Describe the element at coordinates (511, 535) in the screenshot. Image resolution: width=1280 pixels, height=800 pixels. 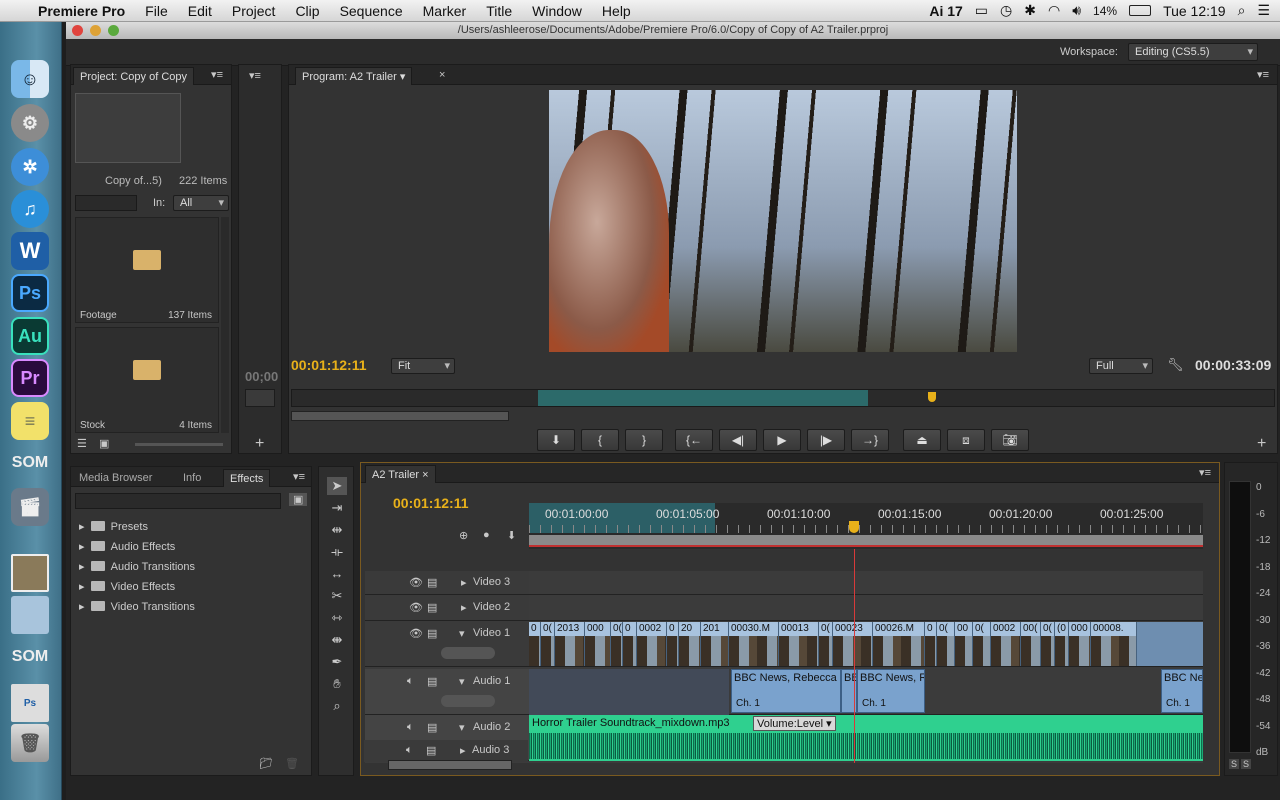
I see `add-marker-icon: ⬇︎` at that location.